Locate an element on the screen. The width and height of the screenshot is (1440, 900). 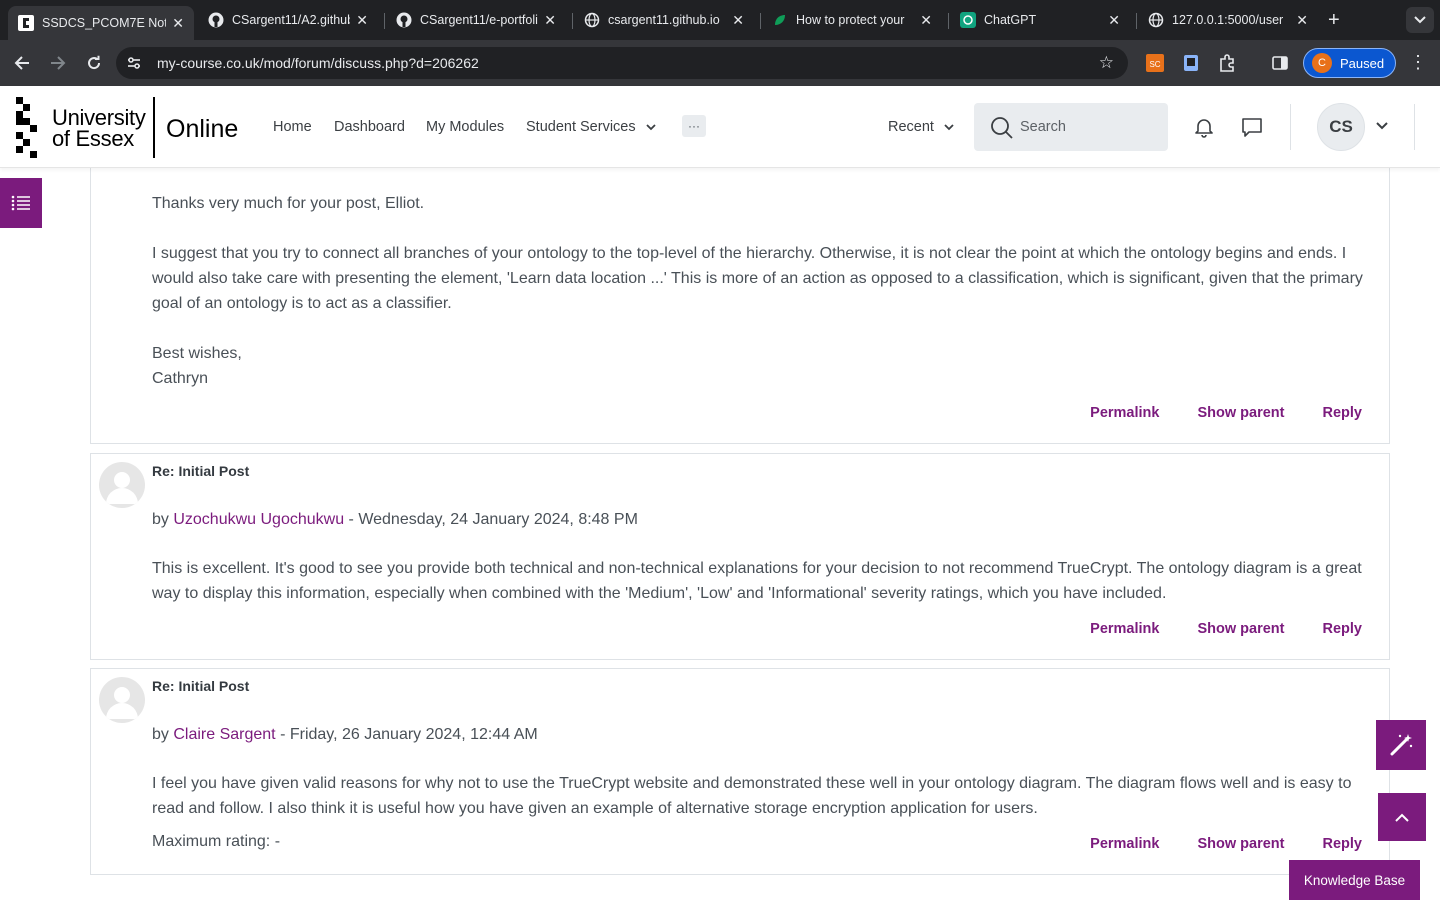
new-tab-button: + is located at coordinates (1334, 20).